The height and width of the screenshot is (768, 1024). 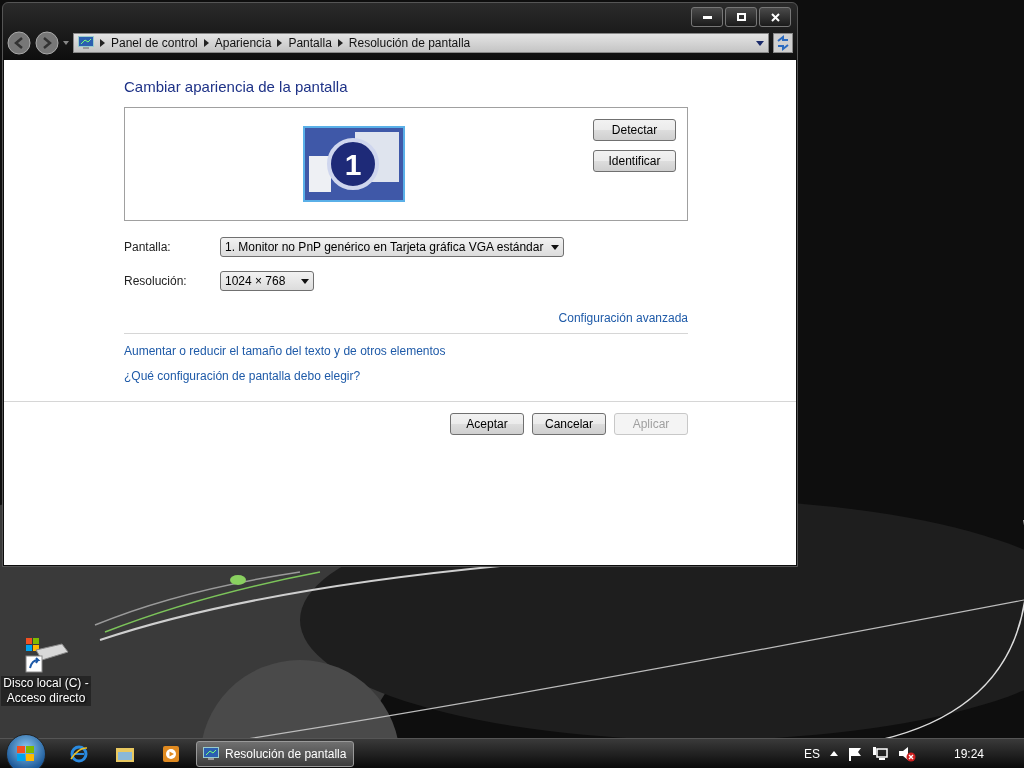 What do you see at coordinates (634, 161) in the screenshot?
I see `preview-button: Identificar` at bounding box center [634, 161].